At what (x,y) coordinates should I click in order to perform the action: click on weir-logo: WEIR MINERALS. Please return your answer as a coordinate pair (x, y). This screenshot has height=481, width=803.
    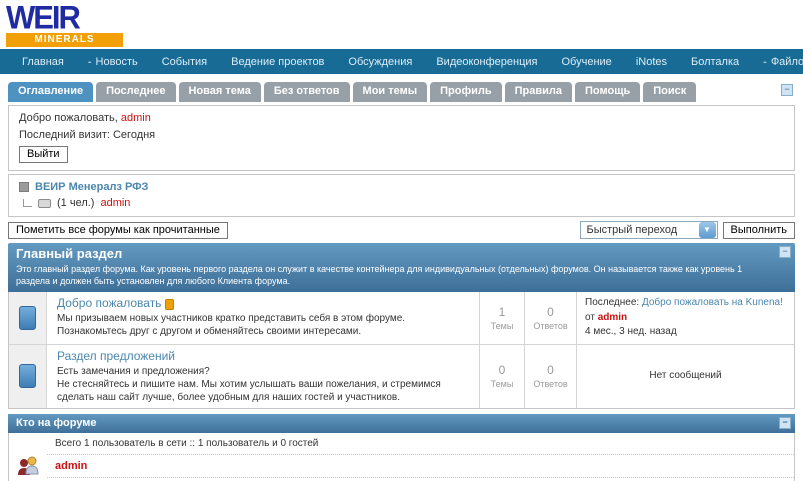
    Looking at the image, I should click on (64, 23).